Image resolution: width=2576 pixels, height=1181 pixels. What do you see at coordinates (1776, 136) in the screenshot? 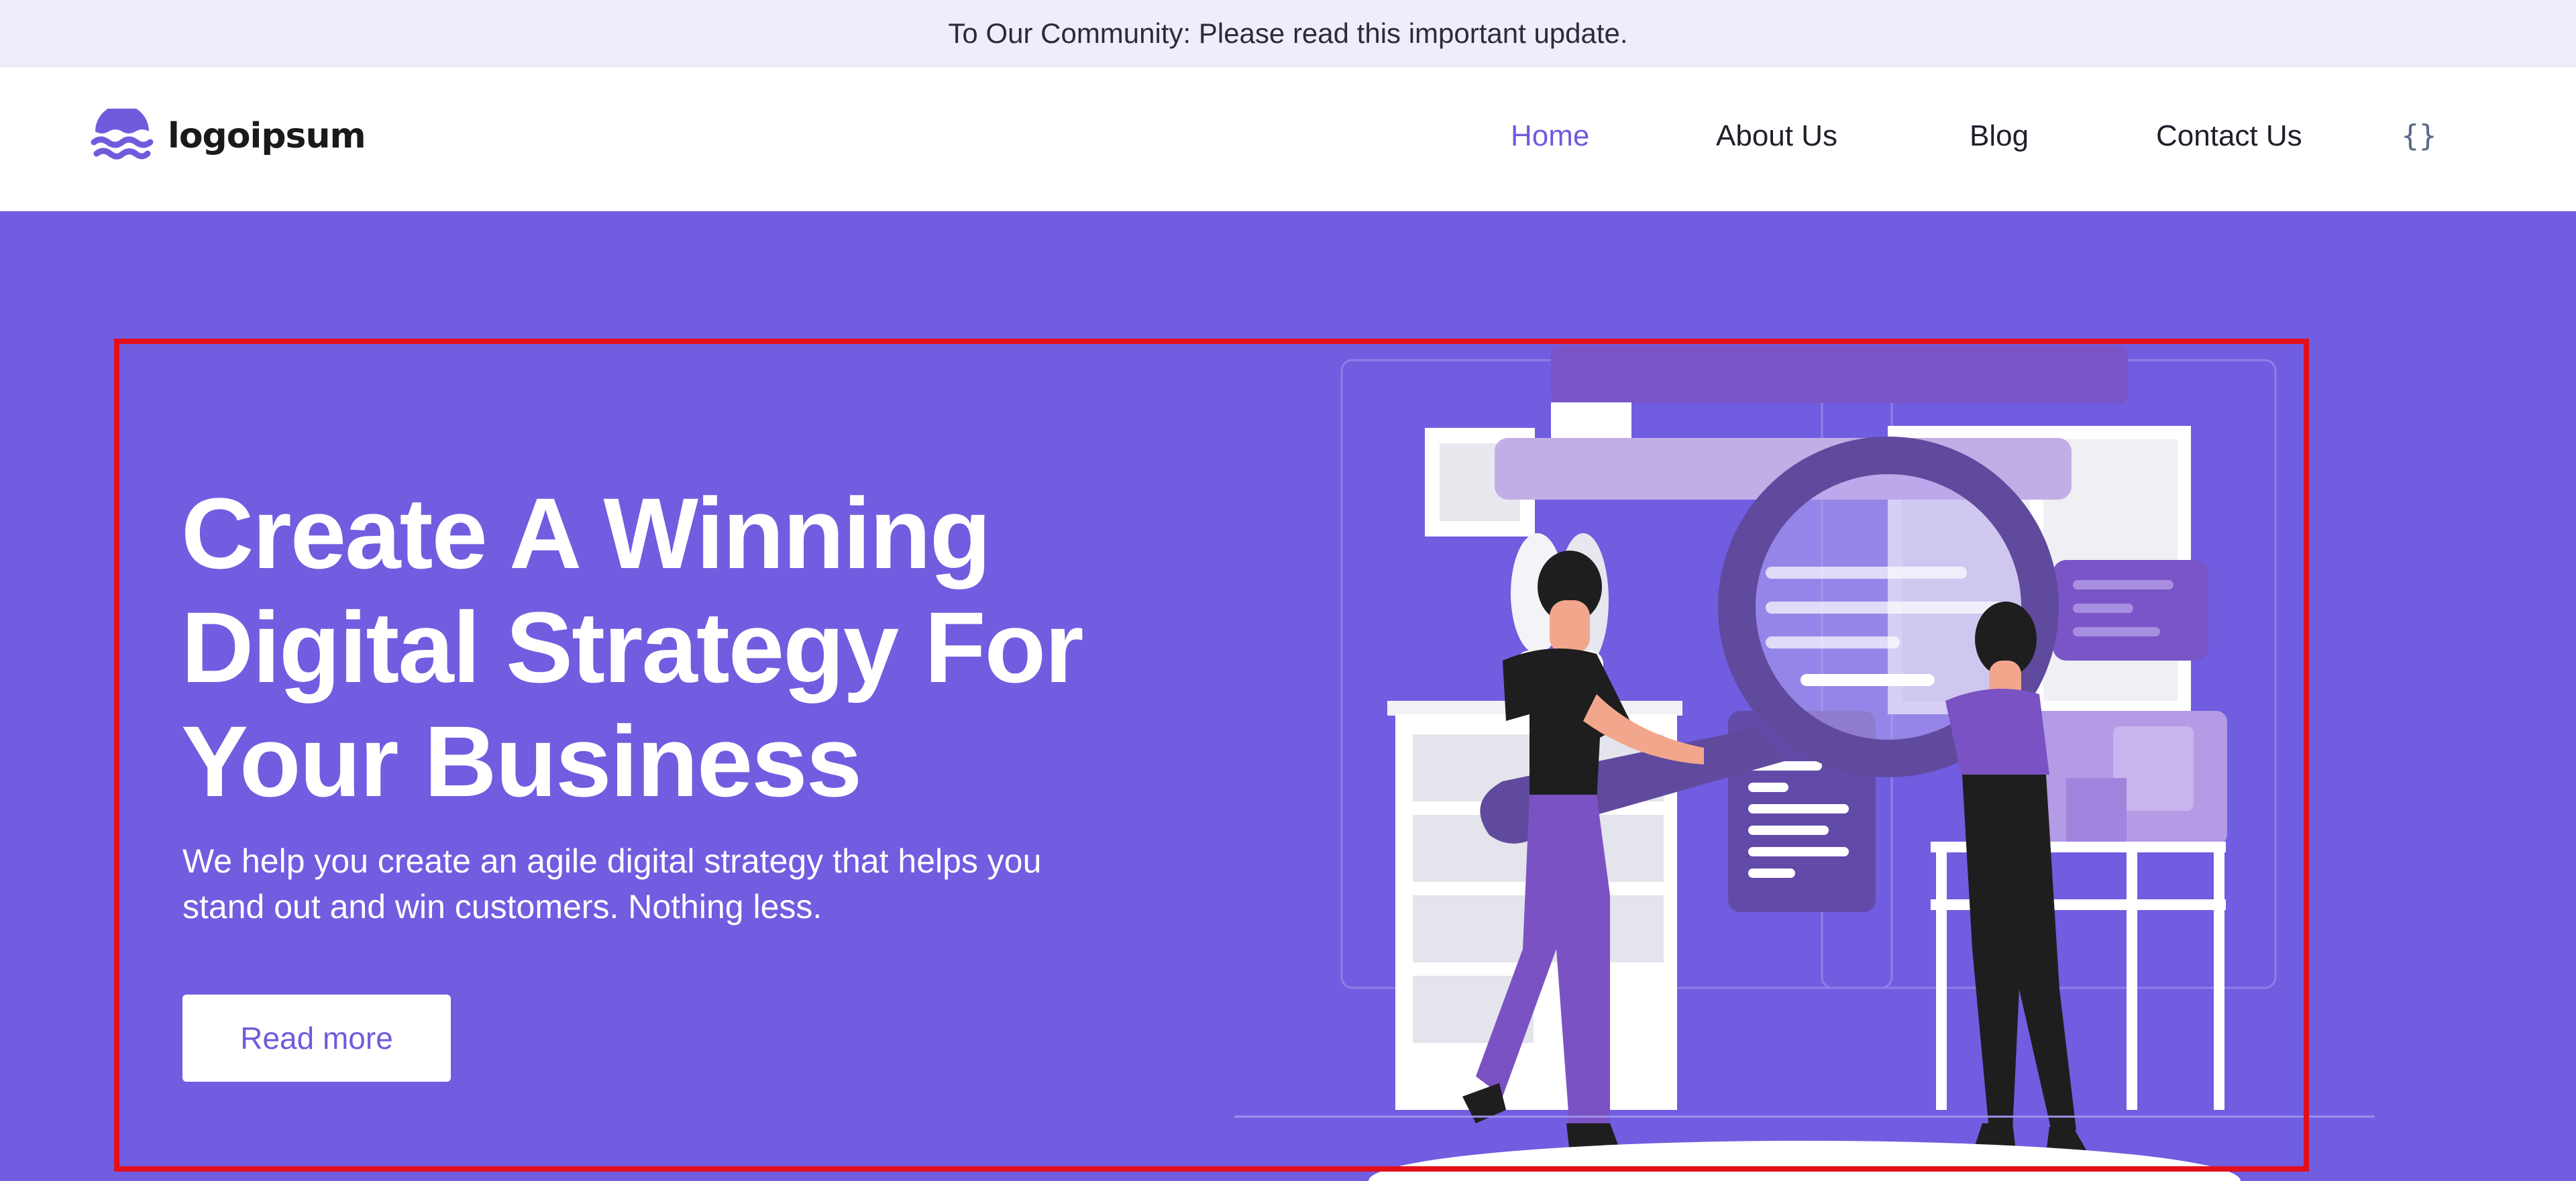
I see `nav-about-link: About Us` at bounding box center [1776, 136].